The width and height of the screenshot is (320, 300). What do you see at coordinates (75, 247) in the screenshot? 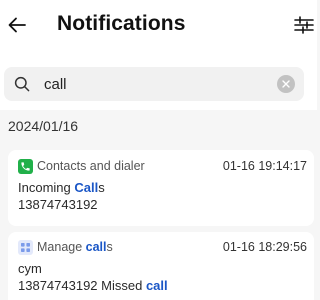
I see `notification-app-name: Manage calls` at bounding box center [75, 247].